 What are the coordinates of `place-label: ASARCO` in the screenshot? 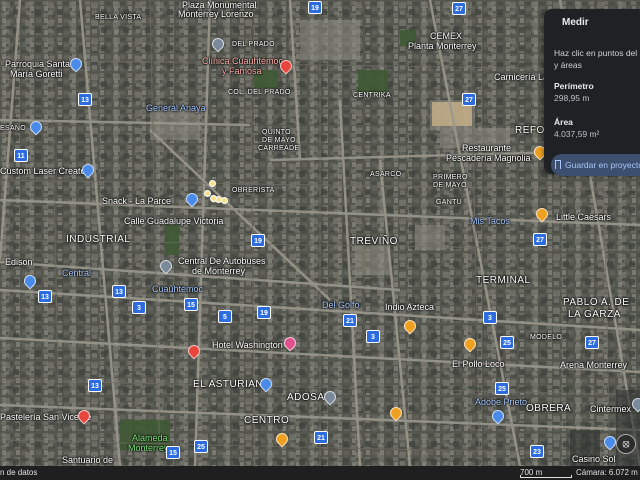 It's located at (385, 175).